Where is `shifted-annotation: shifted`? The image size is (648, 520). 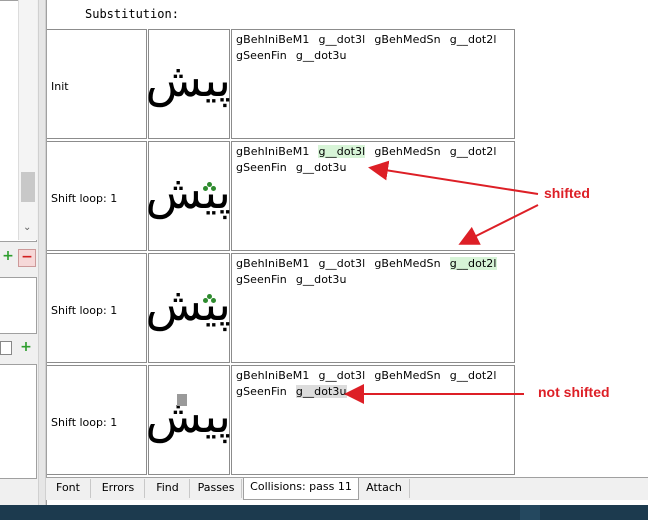 shifted-annotation: shifted is located at coordinates (567, 193).